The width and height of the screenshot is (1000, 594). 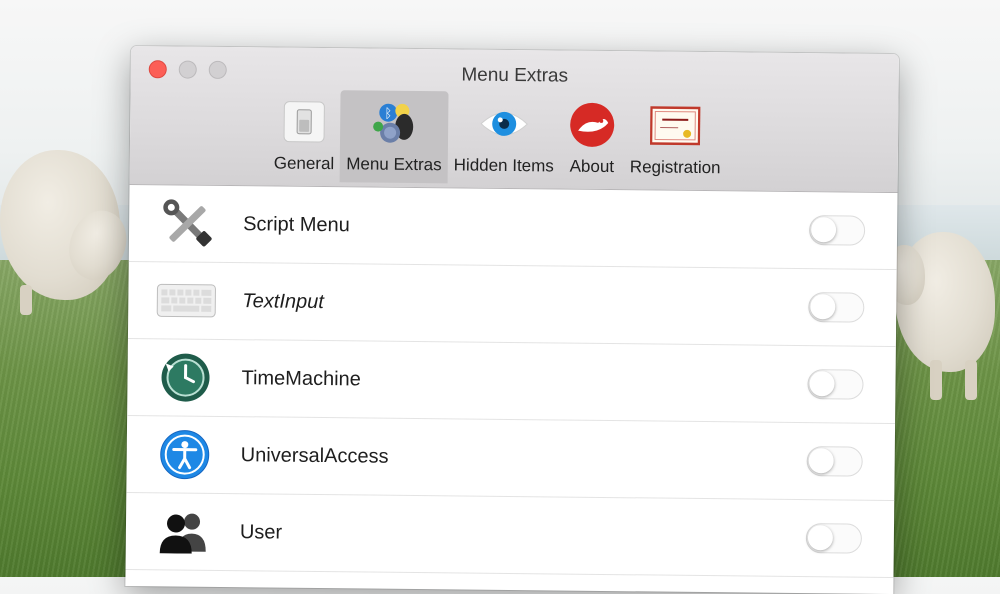 I want to click on menu-extras-icon: ᛒ, so click(x=394, y=122).